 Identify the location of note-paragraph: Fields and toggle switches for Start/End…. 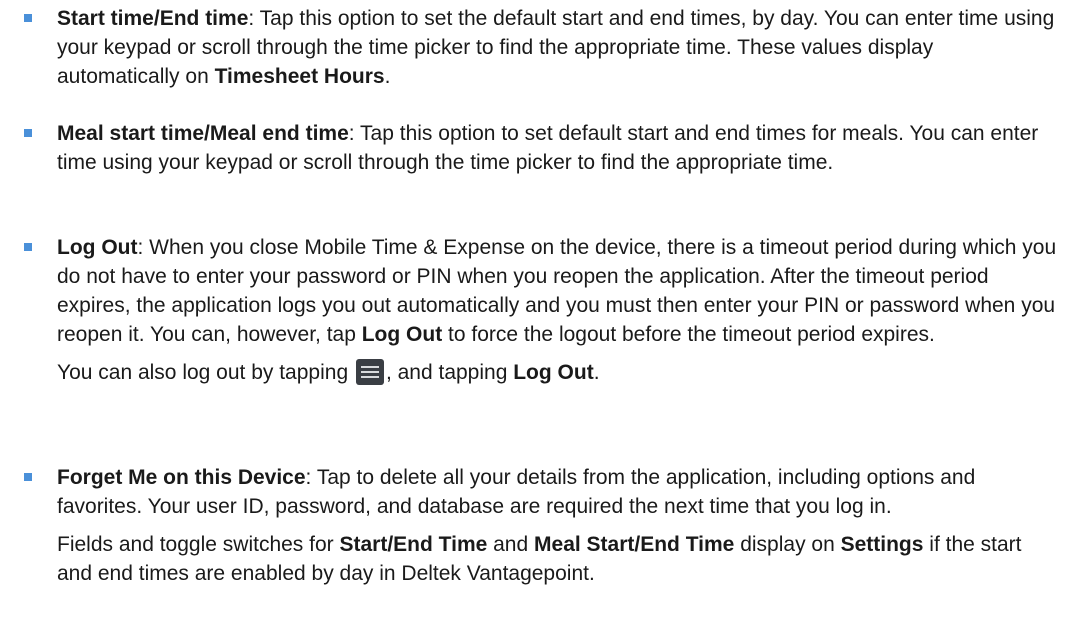
(559, 559).